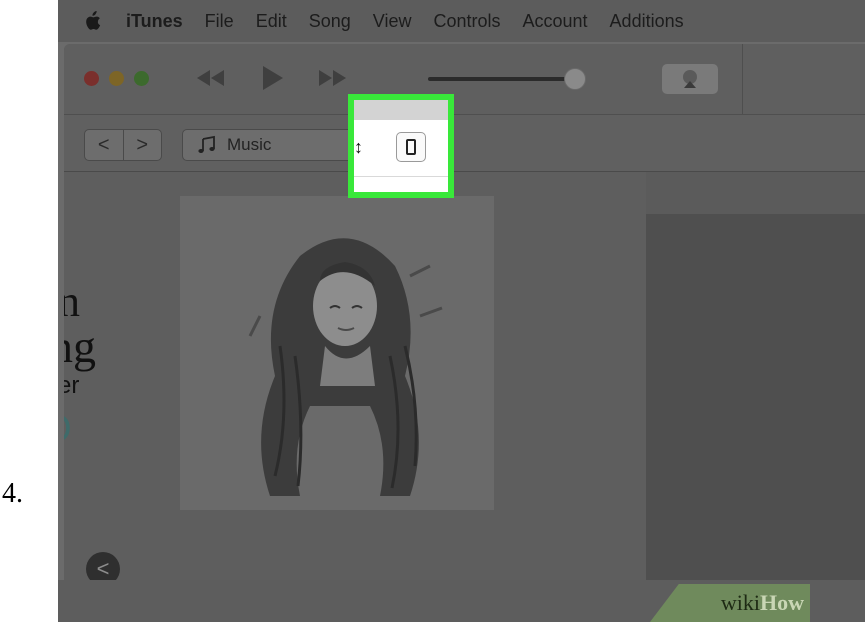  What do you see at coordinates (271, 21) in the screenshot?
I see `menu-edit: Edit` at bounding box center [271, 21].